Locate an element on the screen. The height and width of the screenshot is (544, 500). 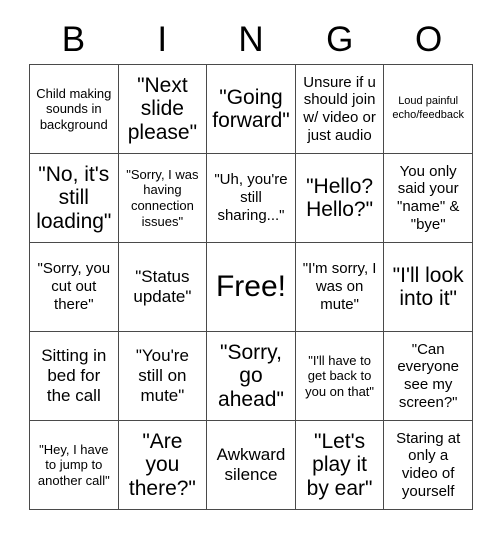
bingo-cell-label: "I'll have to get back to you on that" is located at coordinates (340, 375).